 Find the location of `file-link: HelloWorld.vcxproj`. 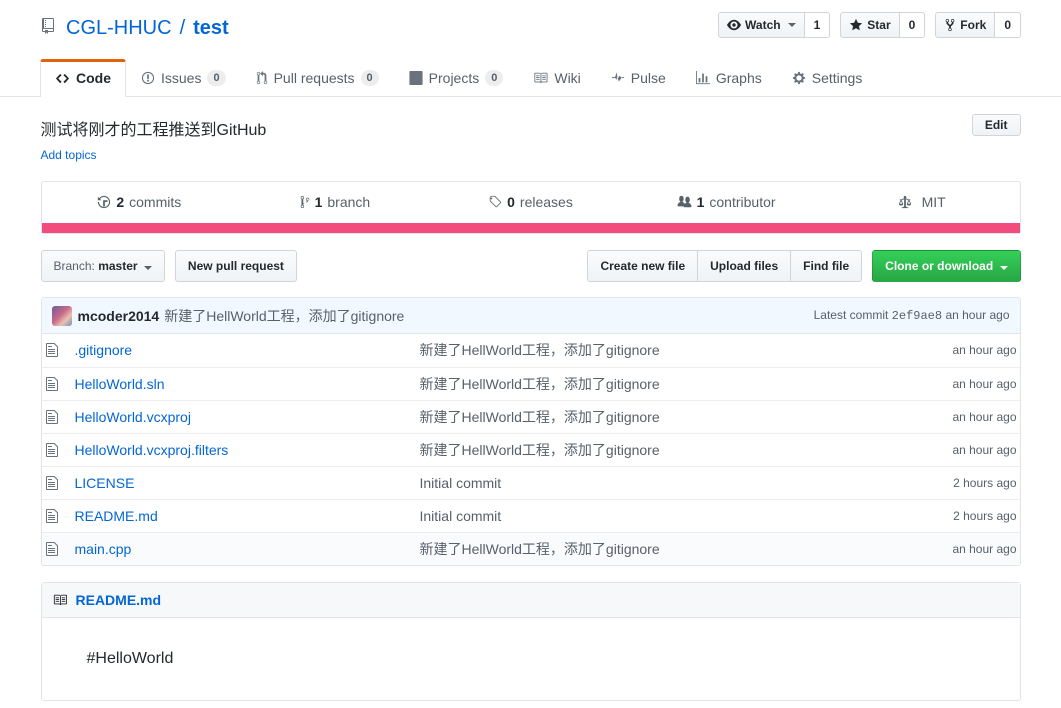

file-link: HelloWorld.vcxproj is located at coordinates (133, 417).